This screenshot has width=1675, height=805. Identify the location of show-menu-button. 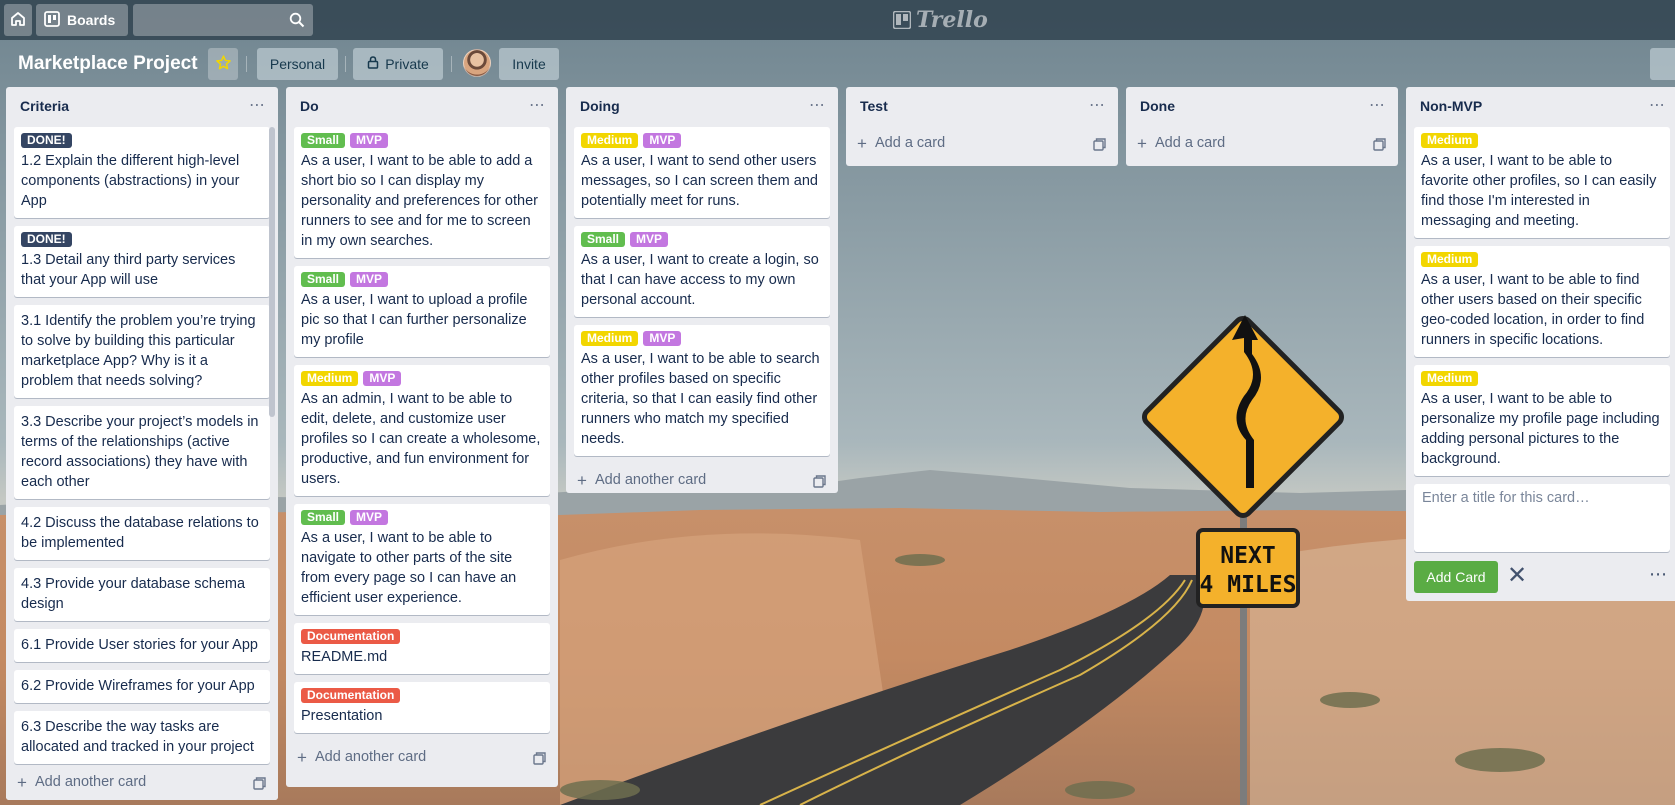
(1662, 64).